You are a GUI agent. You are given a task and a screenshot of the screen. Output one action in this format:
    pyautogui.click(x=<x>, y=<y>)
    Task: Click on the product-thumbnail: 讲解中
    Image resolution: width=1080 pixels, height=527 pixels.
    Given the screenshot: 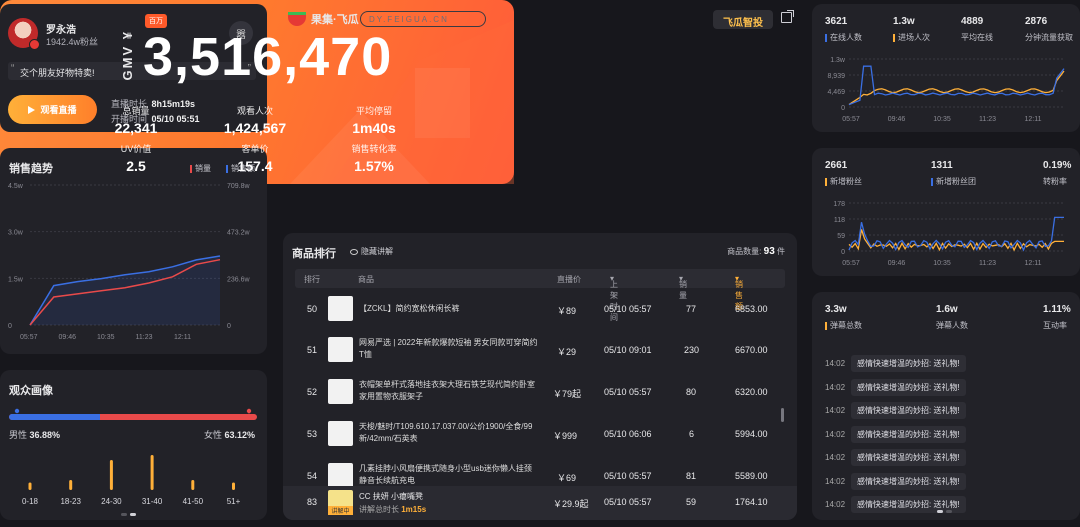 What is the action you would take?
    pyautogui.click(x=340, y=502)
    